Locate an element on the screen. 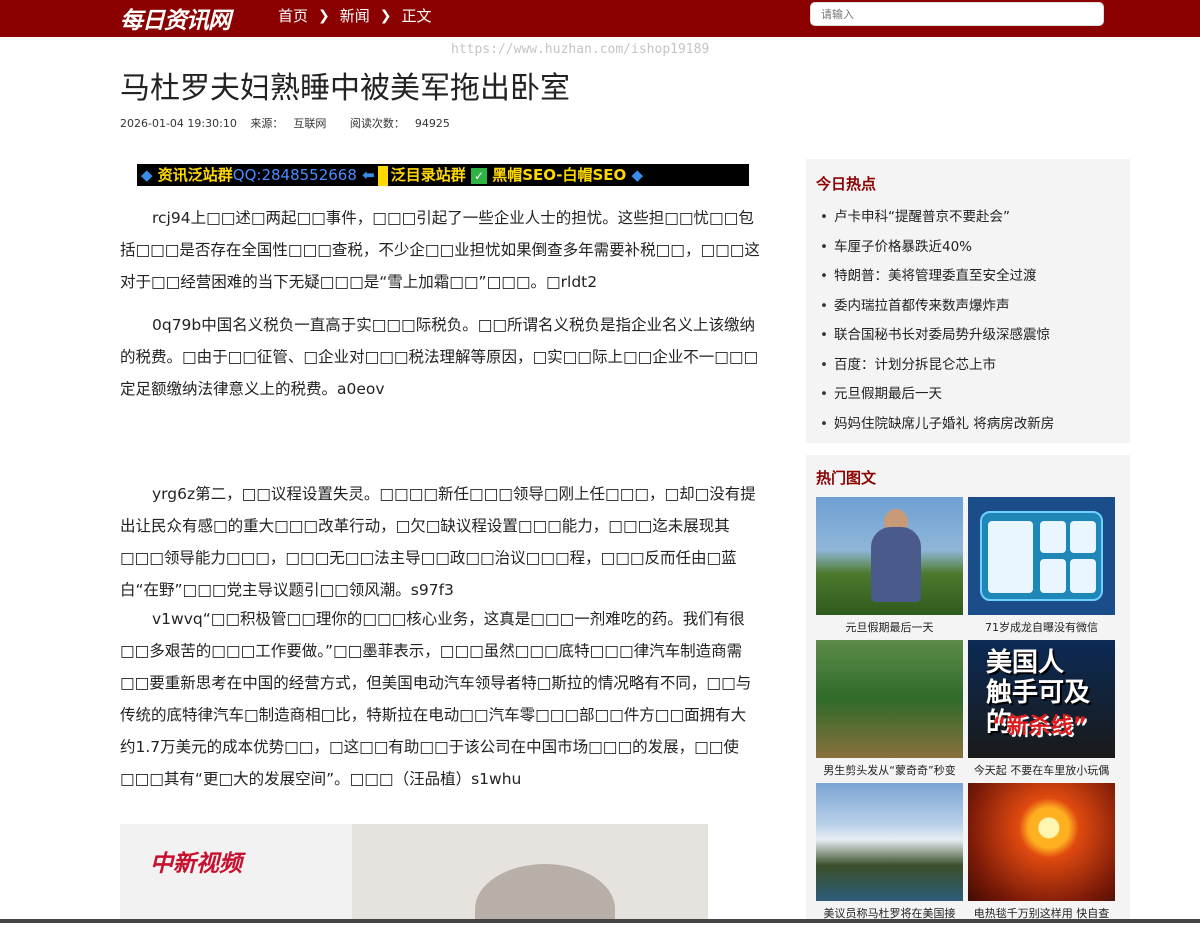 The height and width of the screenshot is (926, 1200). photo-news-title: 热门图文 is located at coordinates (846, 478).